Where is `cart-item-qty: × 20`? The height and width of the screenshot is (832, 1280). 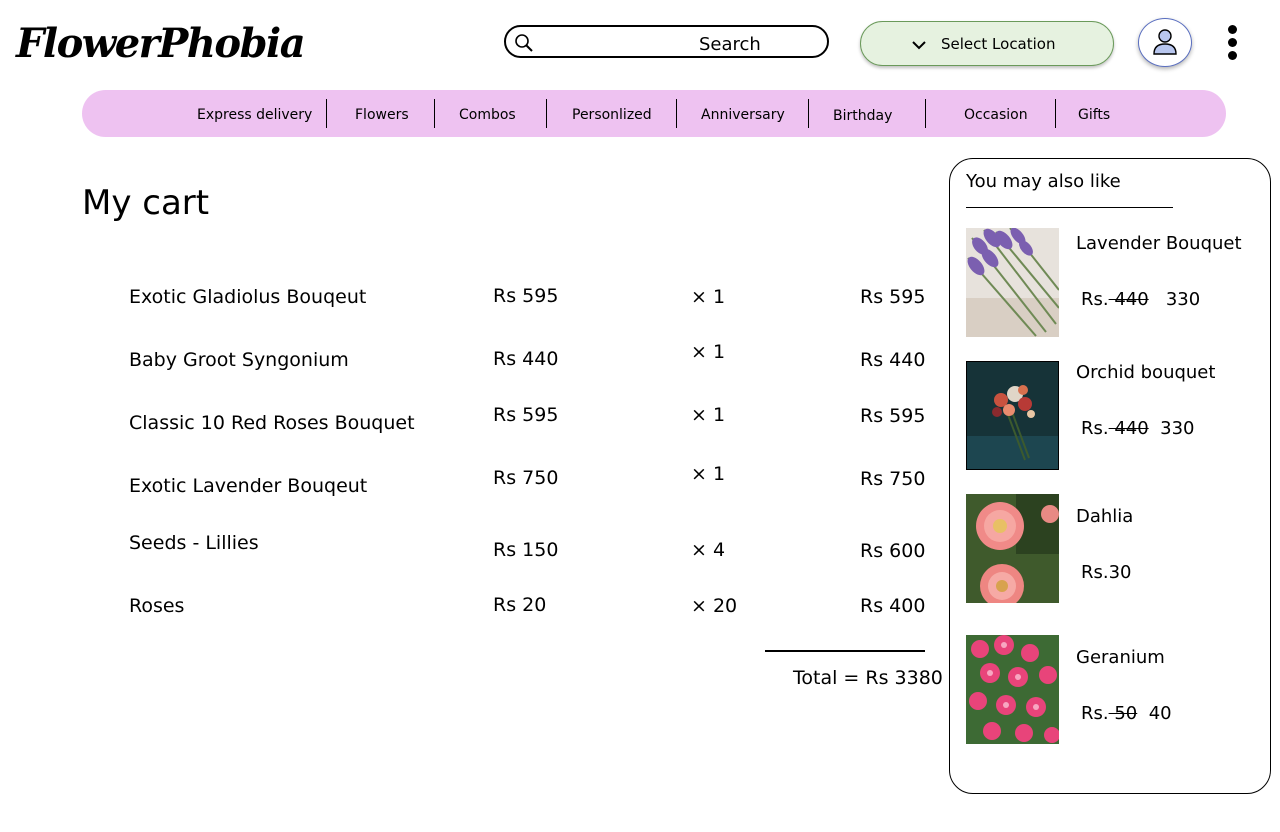
cart-item-qty: × 20 is located at coordinates (714, 606).